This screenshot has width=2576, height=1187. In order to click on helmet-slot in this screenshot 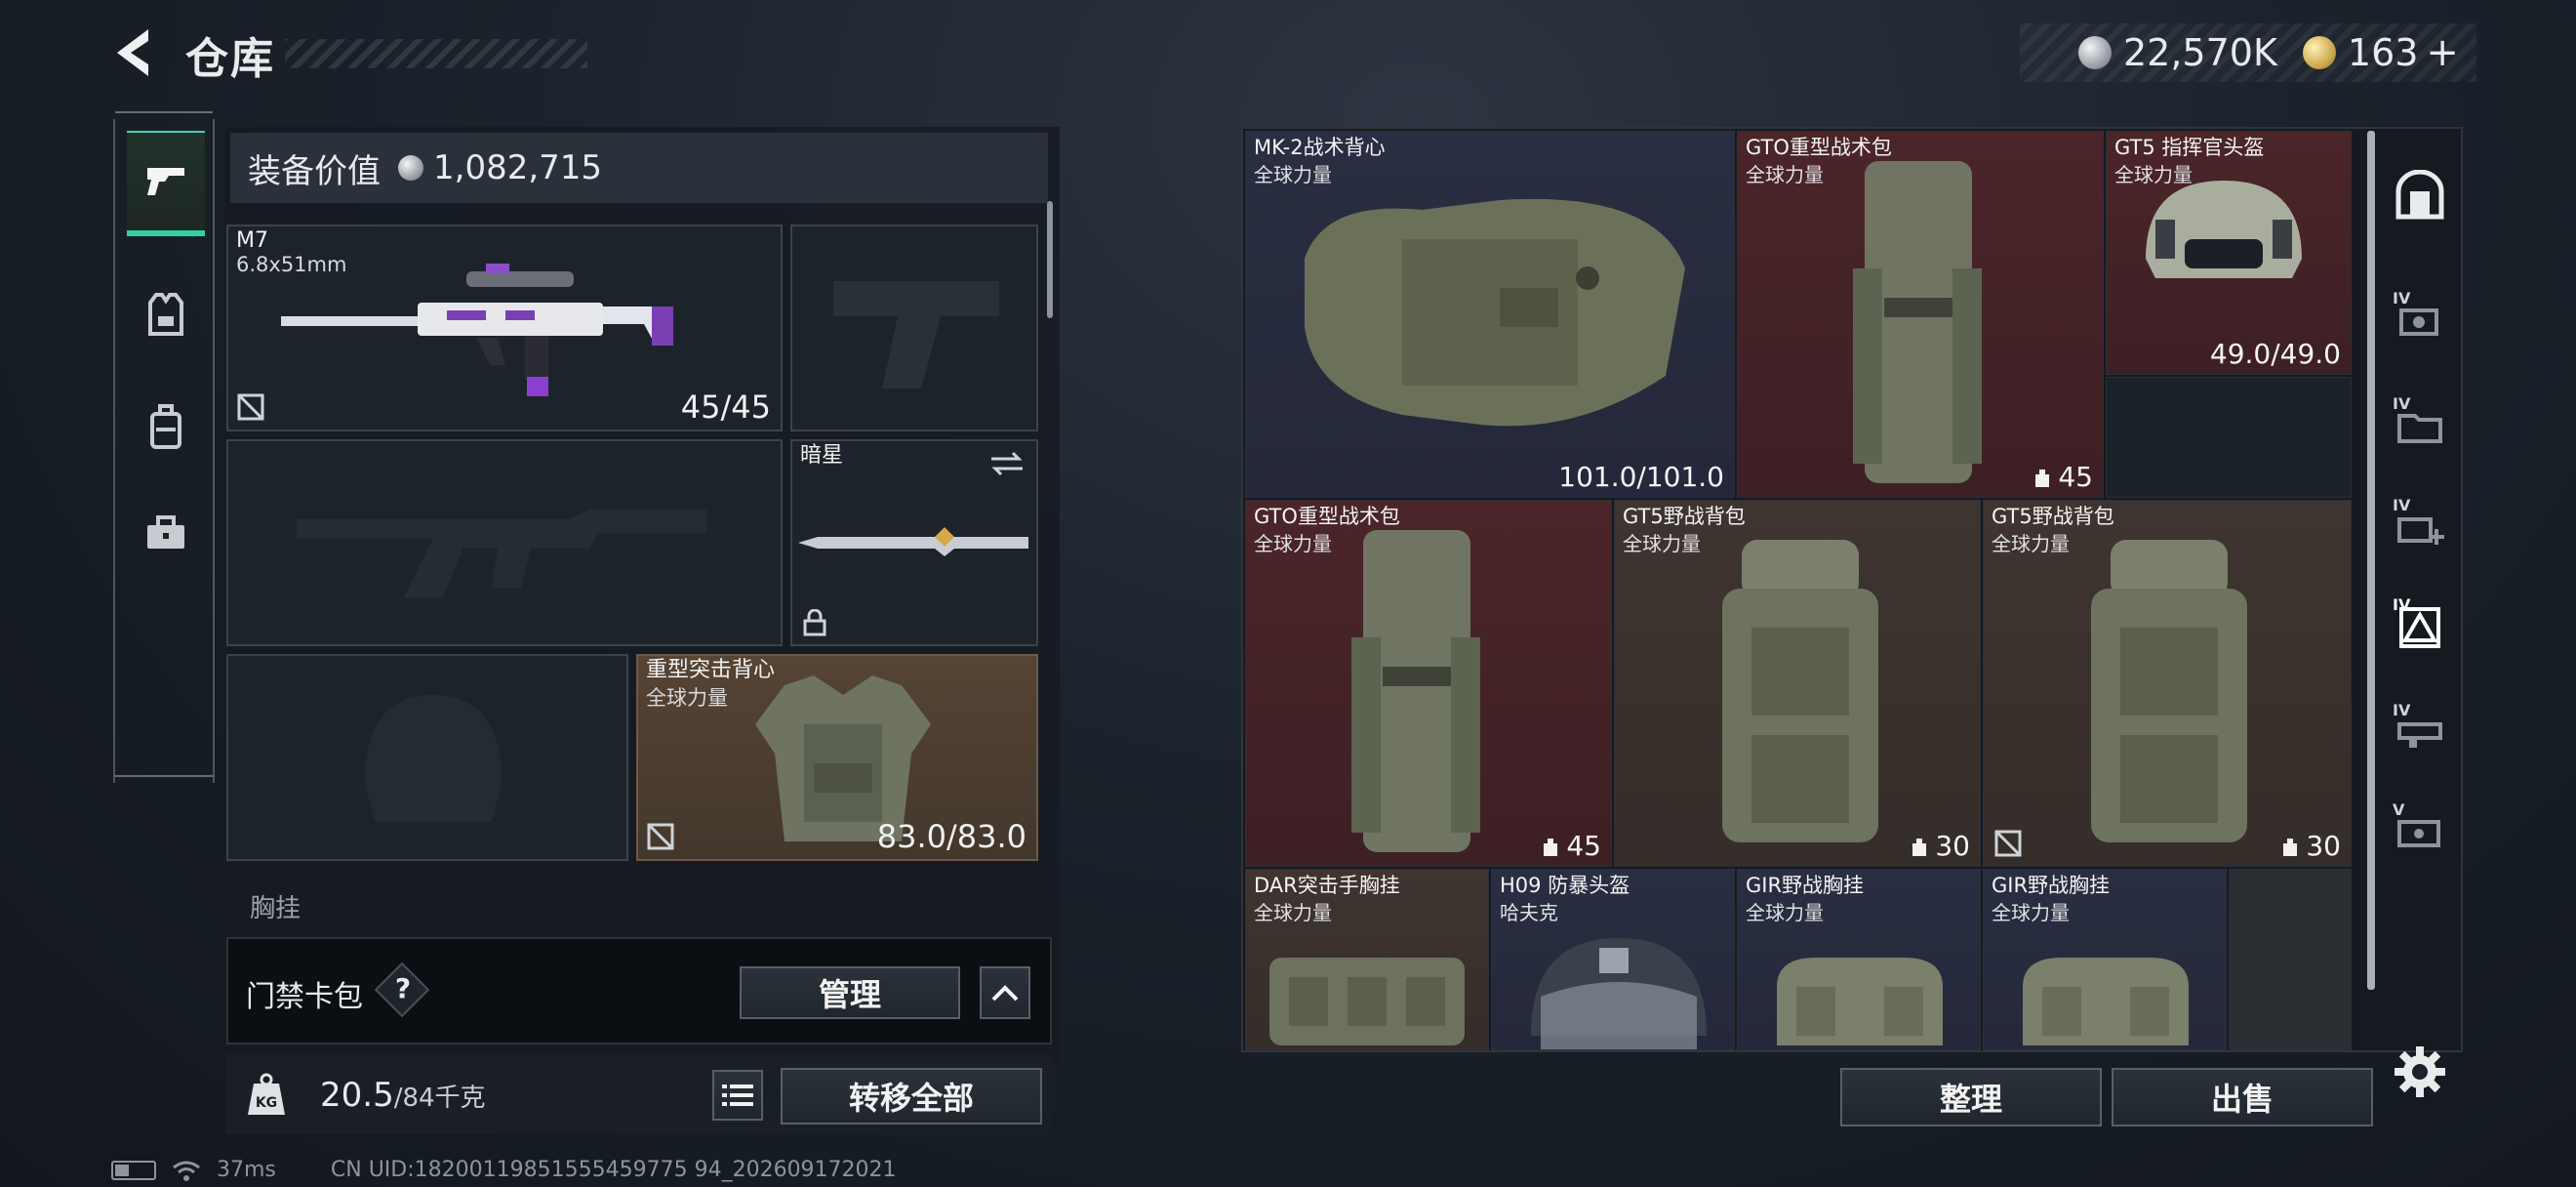, I will do `click(427, 757)`.